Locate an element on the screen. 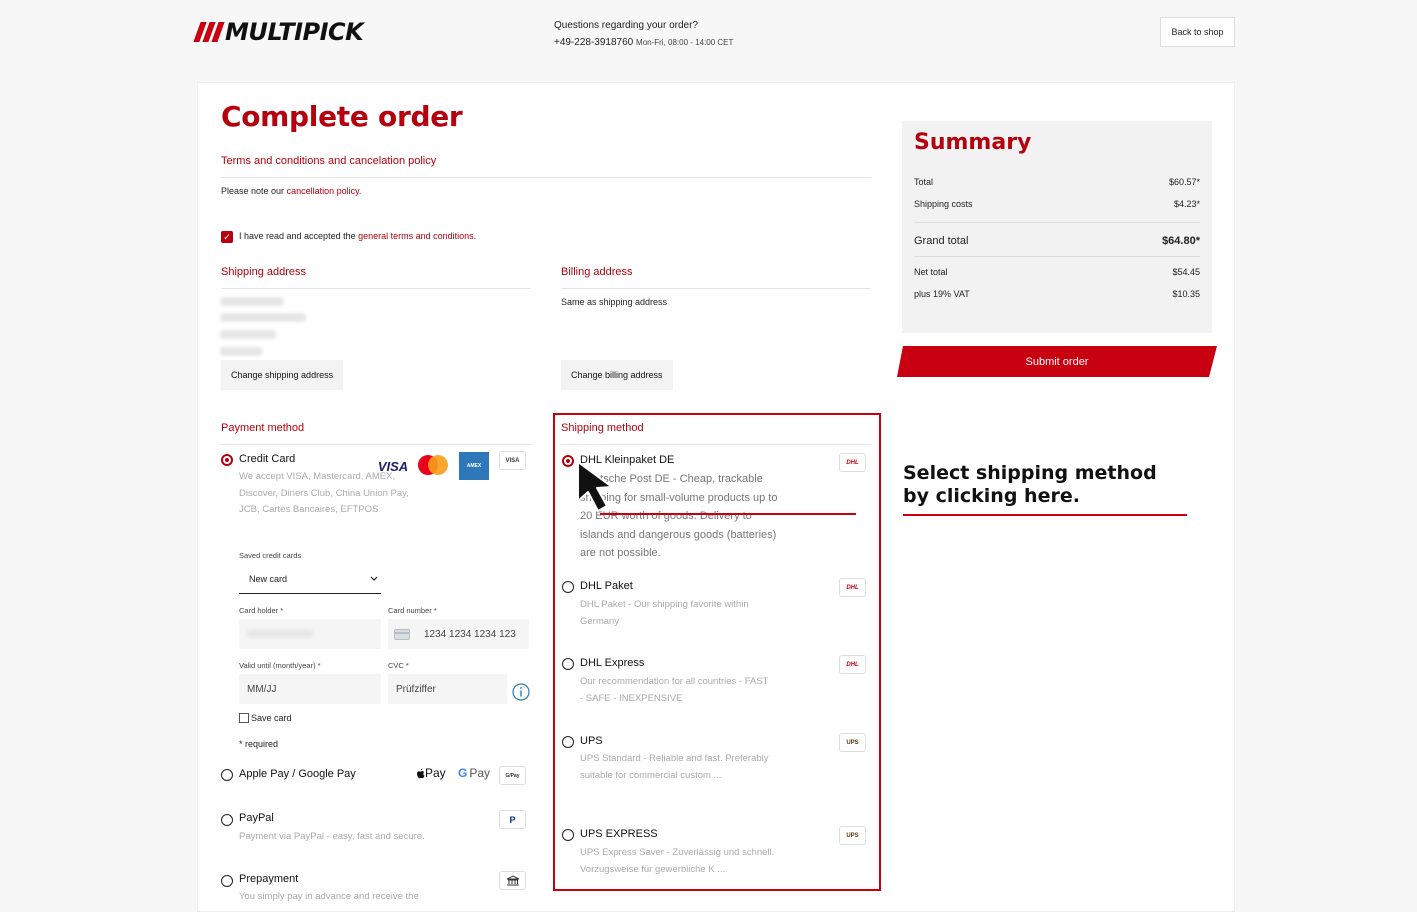 The height and width of the screenshot is (912, 1417). logo-text: MULTIPICK is located at coordinates (294, 32).